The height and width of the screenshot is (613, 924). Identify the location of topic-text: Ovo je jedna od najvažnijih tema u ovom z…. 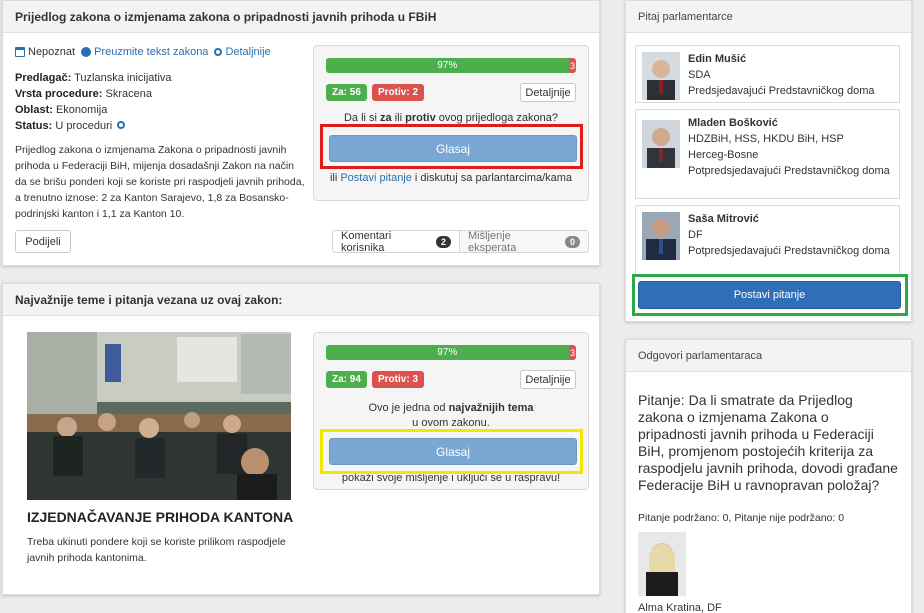
(451, 415).